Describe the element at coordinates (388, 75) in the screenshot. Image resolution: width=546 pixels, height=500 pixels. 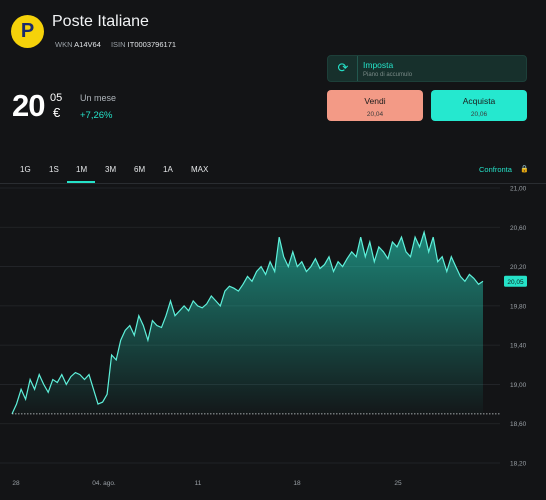
I see `savings-plan-subtitle: Piano di accumulo` at that location.